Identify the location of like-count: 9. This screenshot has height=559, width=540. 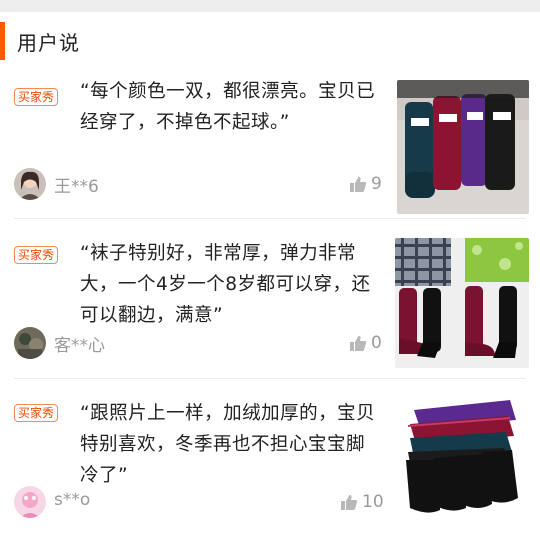
(376, 184).